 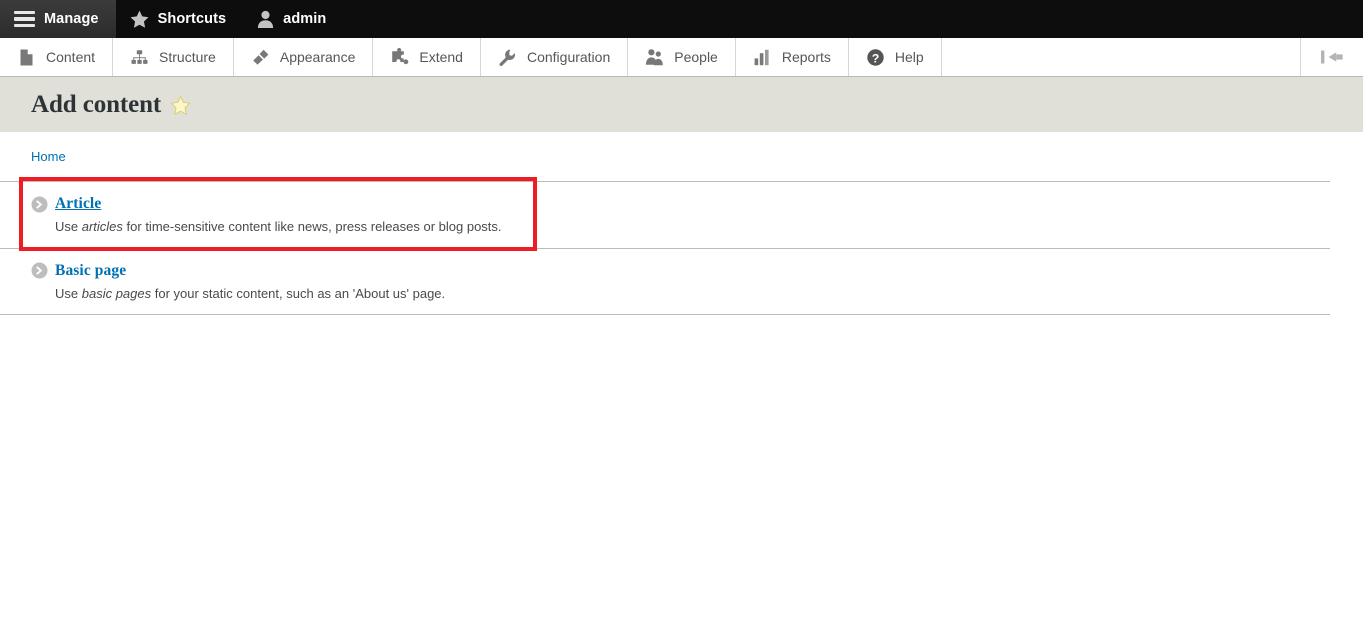 What do you see at coordinates (317, 57) in the screenshot?
I see `menu-item-appearance-label: Appearance` at bounding box center [317, 57].